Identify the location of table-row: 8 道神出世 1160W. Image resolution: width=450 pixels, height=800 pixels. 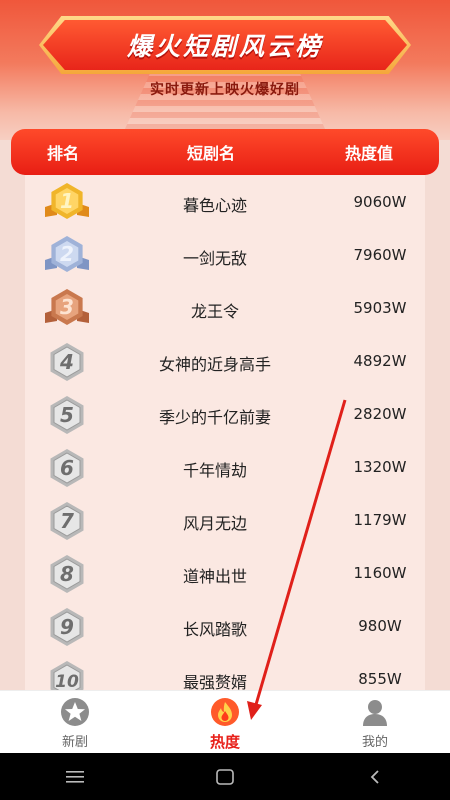
(225, 572).